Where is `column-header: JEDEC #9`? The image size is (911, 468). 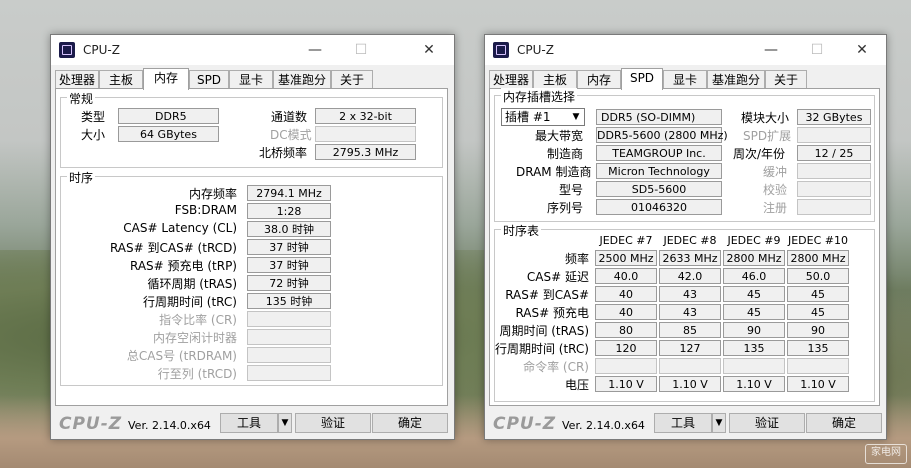
column-header: JEDEC #9 is located at coordinates (754, 240).